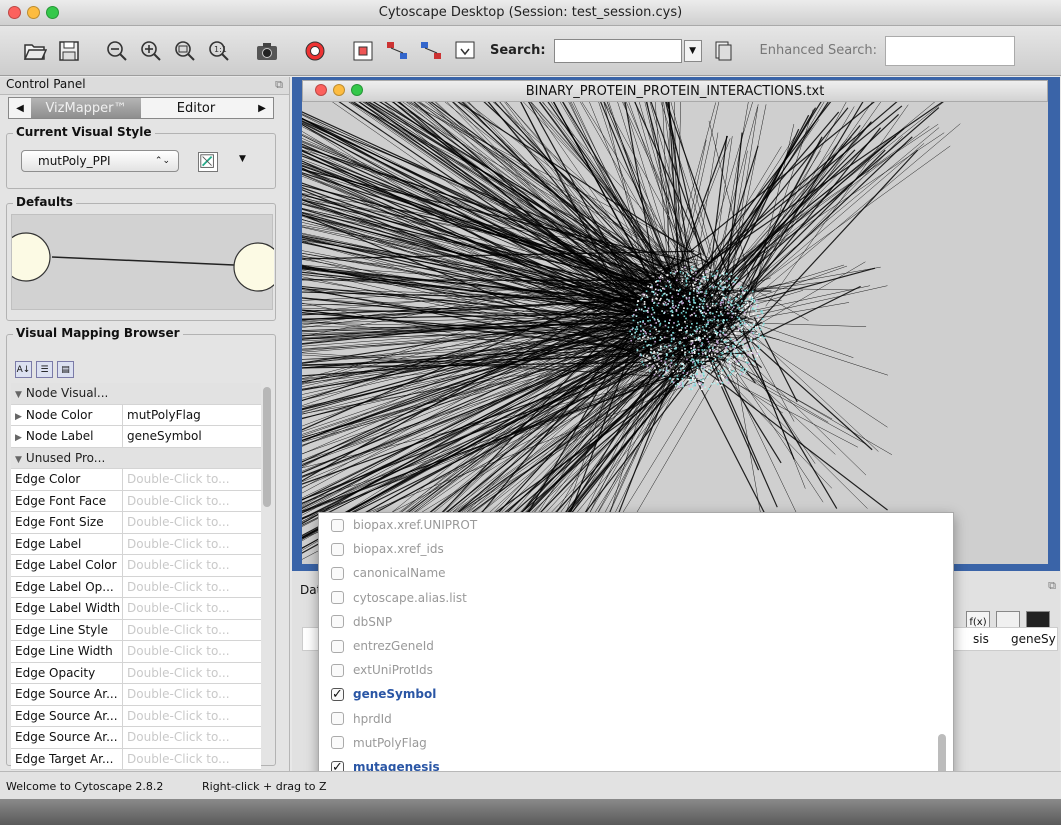 The image size is (1061, 825). What do you see at coordinates (100, 161) in the screenshot?
I see `visual-style-select: mutPoly_PPI ⌃⌄` at bounding box center [100, 161].